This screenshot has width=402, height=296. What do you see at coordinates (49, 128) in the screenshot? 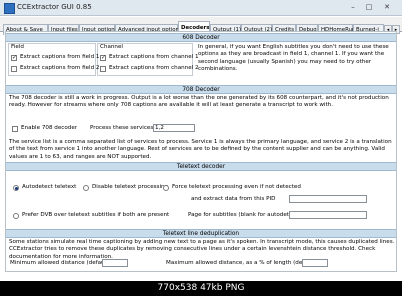
I see `enable-708-label: Enable 708 decoder` at bounding box center [49, 128].